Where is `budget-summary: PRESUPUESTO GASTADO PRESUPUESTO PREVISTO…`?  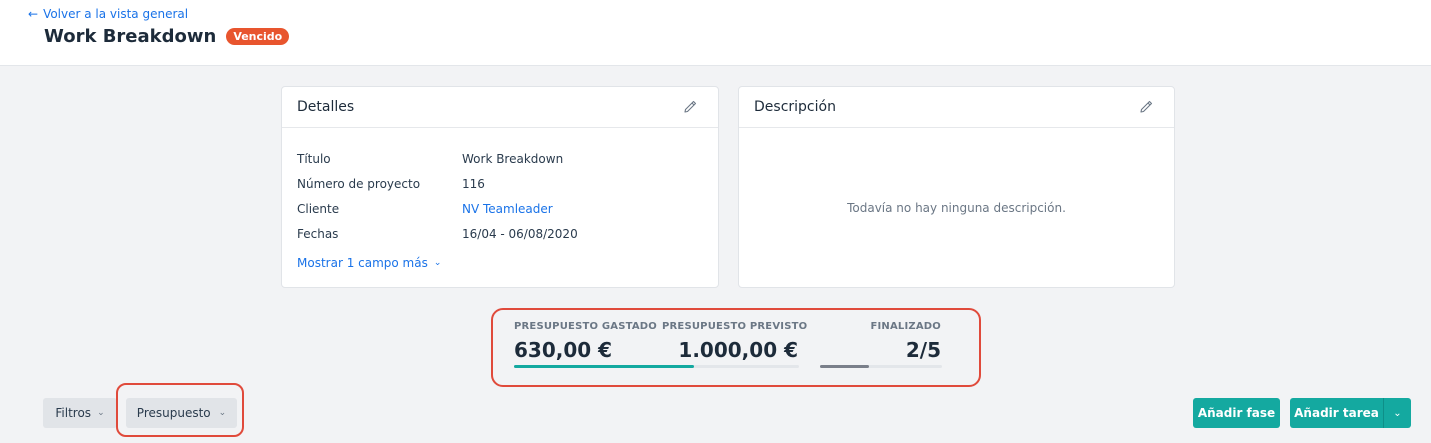
budget-summary: PRESUPUESTO GASTADO PRESUPUESTO PREVISTO… is located at coordinates (736, 347).